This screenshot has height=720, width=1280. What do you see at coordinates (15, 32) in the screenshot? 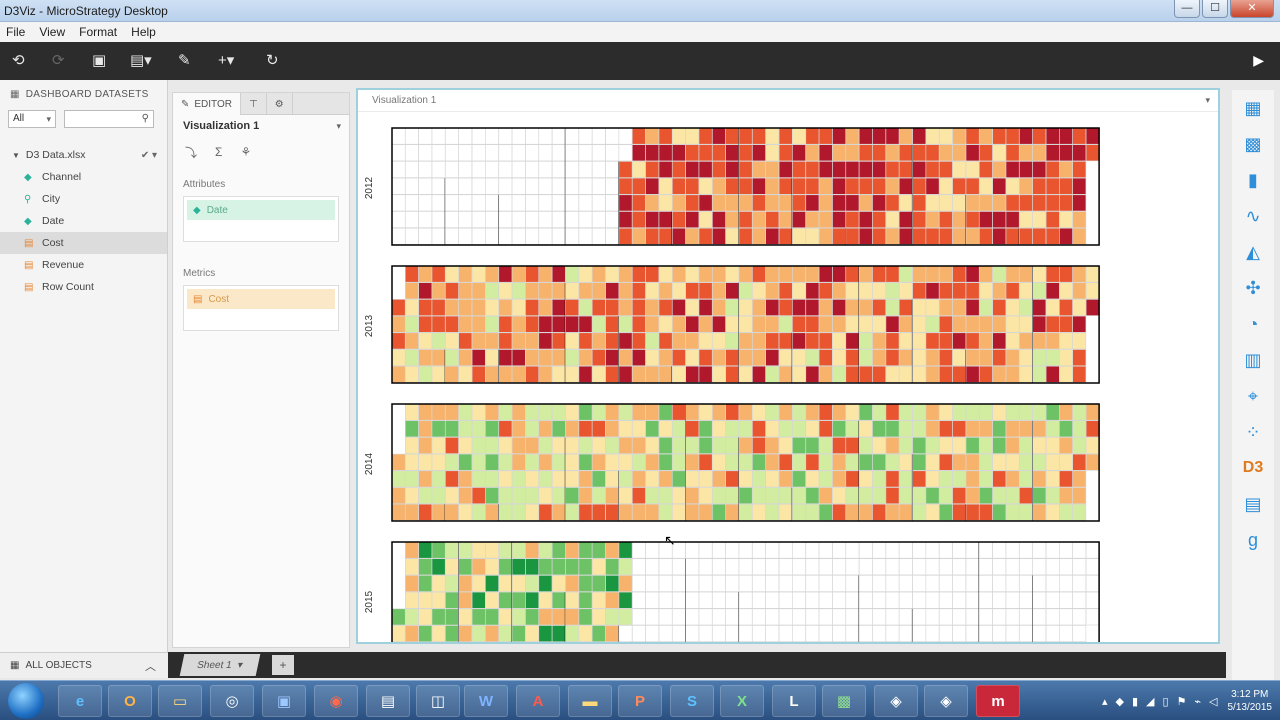
I see `menu-file: File` at bounding box center [15, 32].